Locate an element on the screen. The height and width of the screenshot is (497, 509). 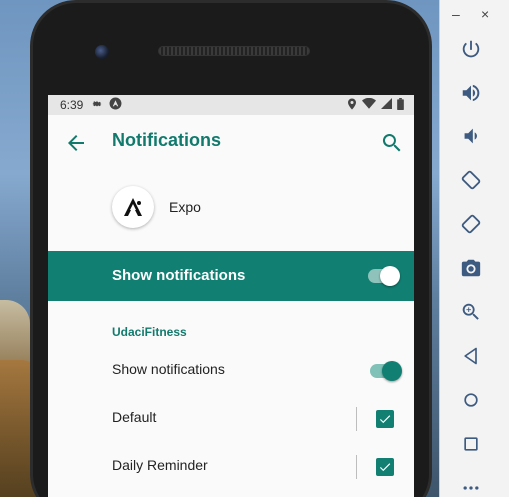
rotate-right-icon is located at coordinates (471, 224).